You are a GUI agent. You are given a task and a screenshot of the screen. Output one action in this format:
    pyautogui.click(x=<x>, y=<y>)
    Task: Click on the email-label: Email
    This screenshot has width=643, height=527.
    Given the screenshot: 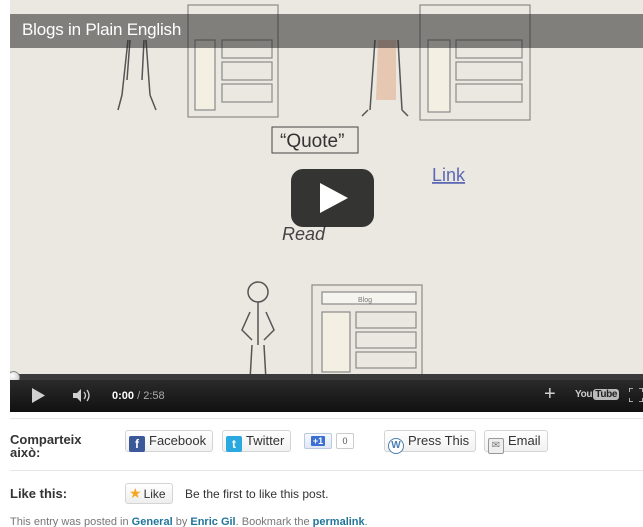 What is the action you would take?
    pyautogui.click(x=524, y=440)
    